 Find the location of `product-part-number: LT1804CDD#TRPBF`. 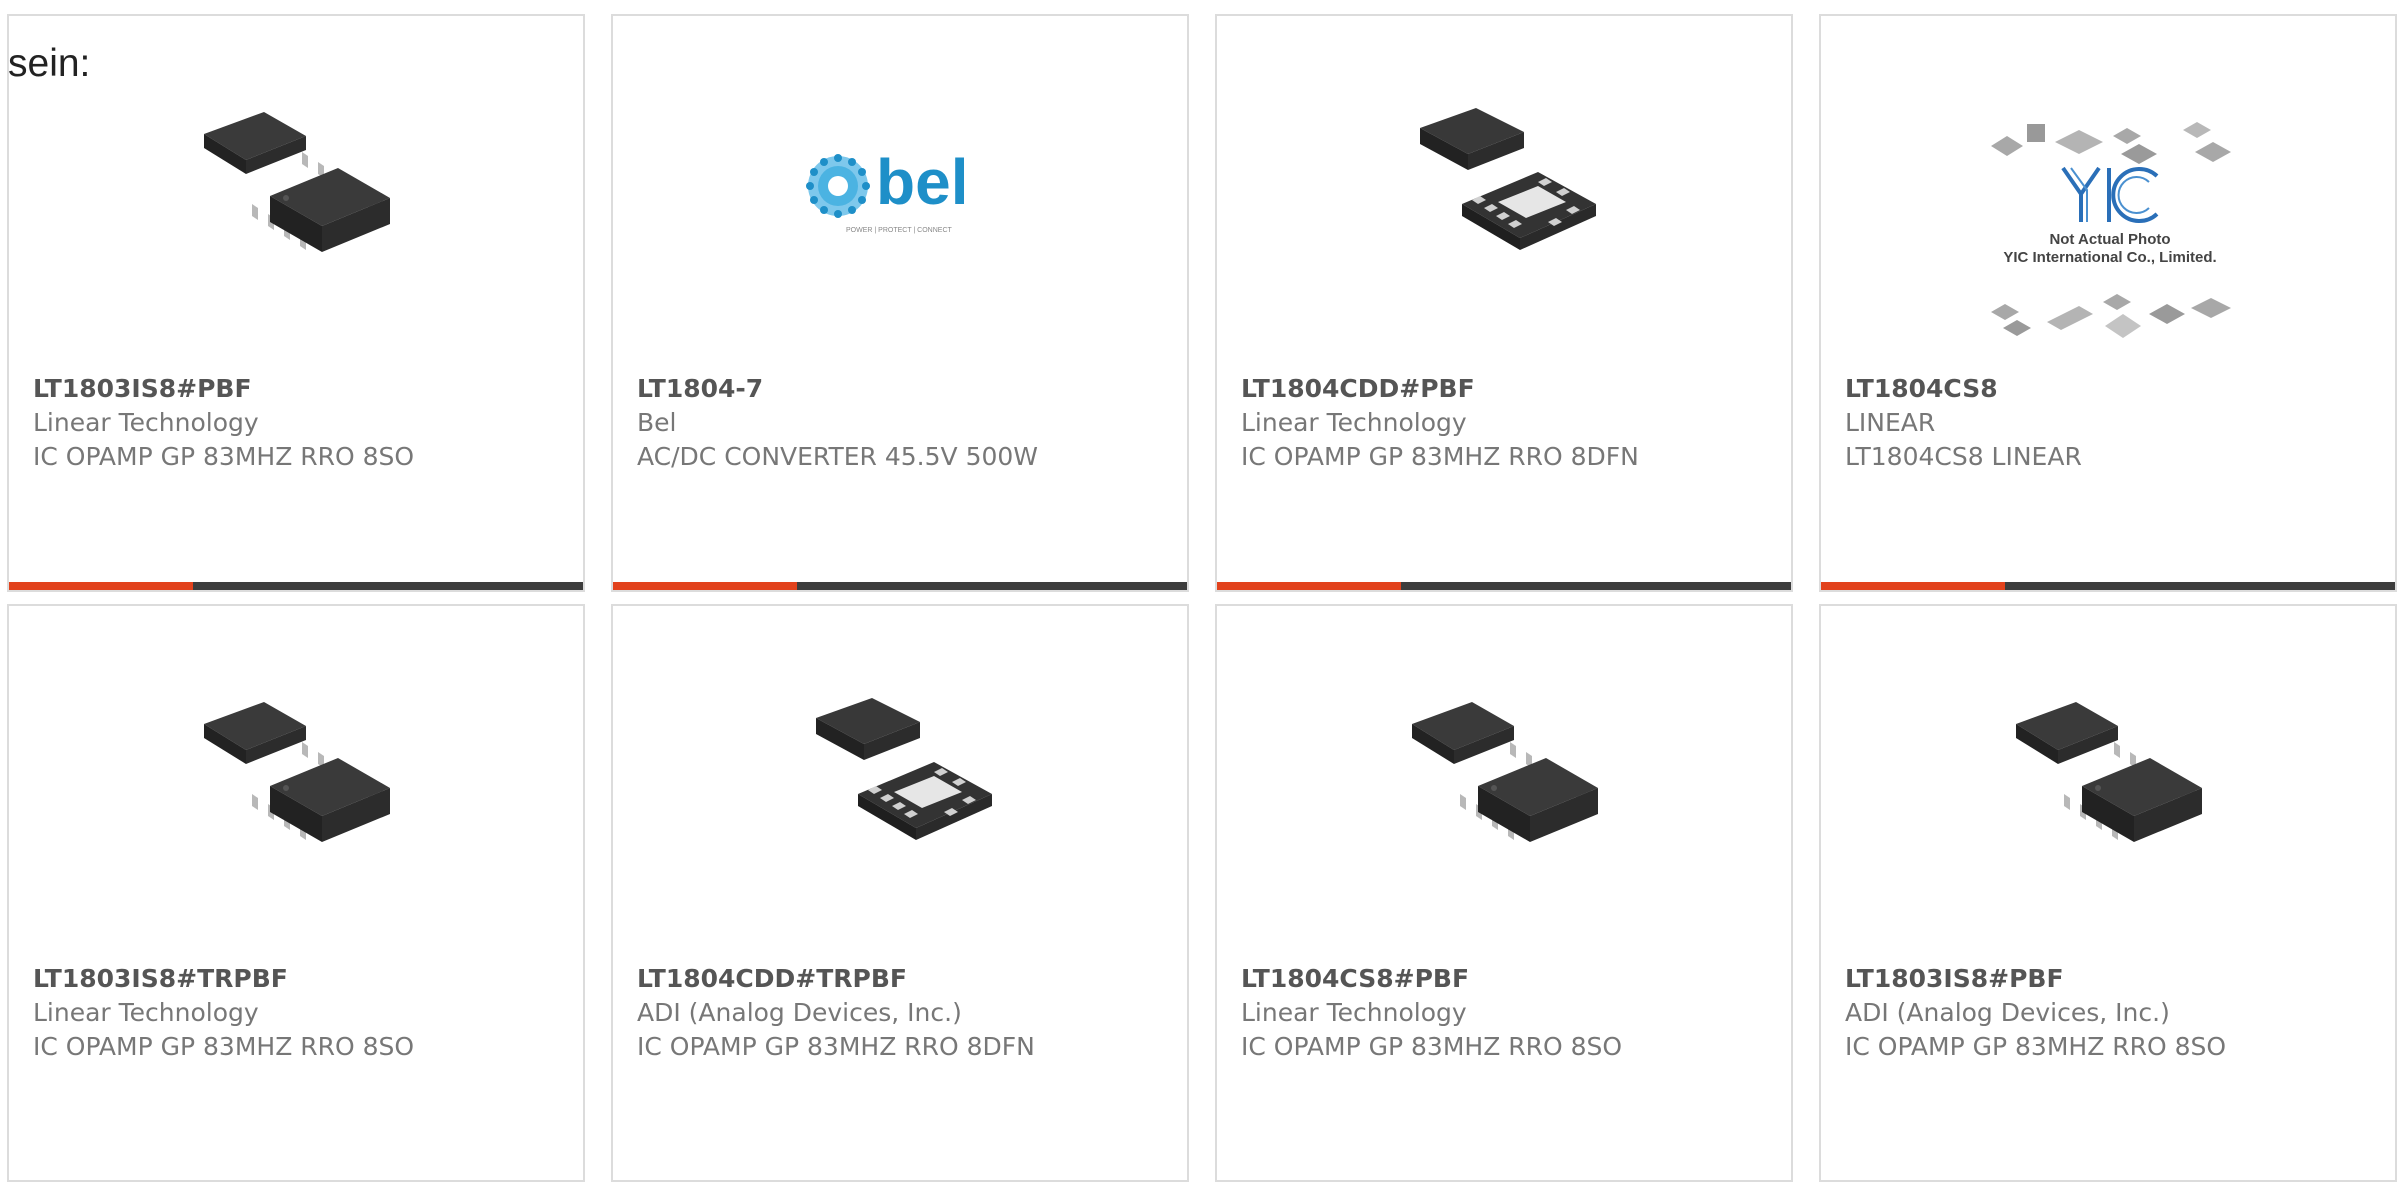

product-part-number: LT1804CDD#TRPBF is located at coordinates (904, 979).